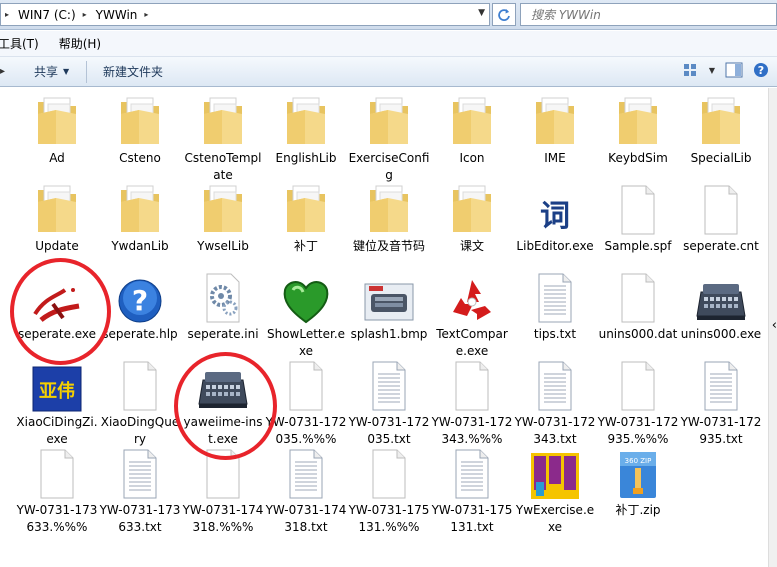 This screenshot has height=567, width=777. I want to click on collapse-chevron-icon: ‹, so click(774, 325).